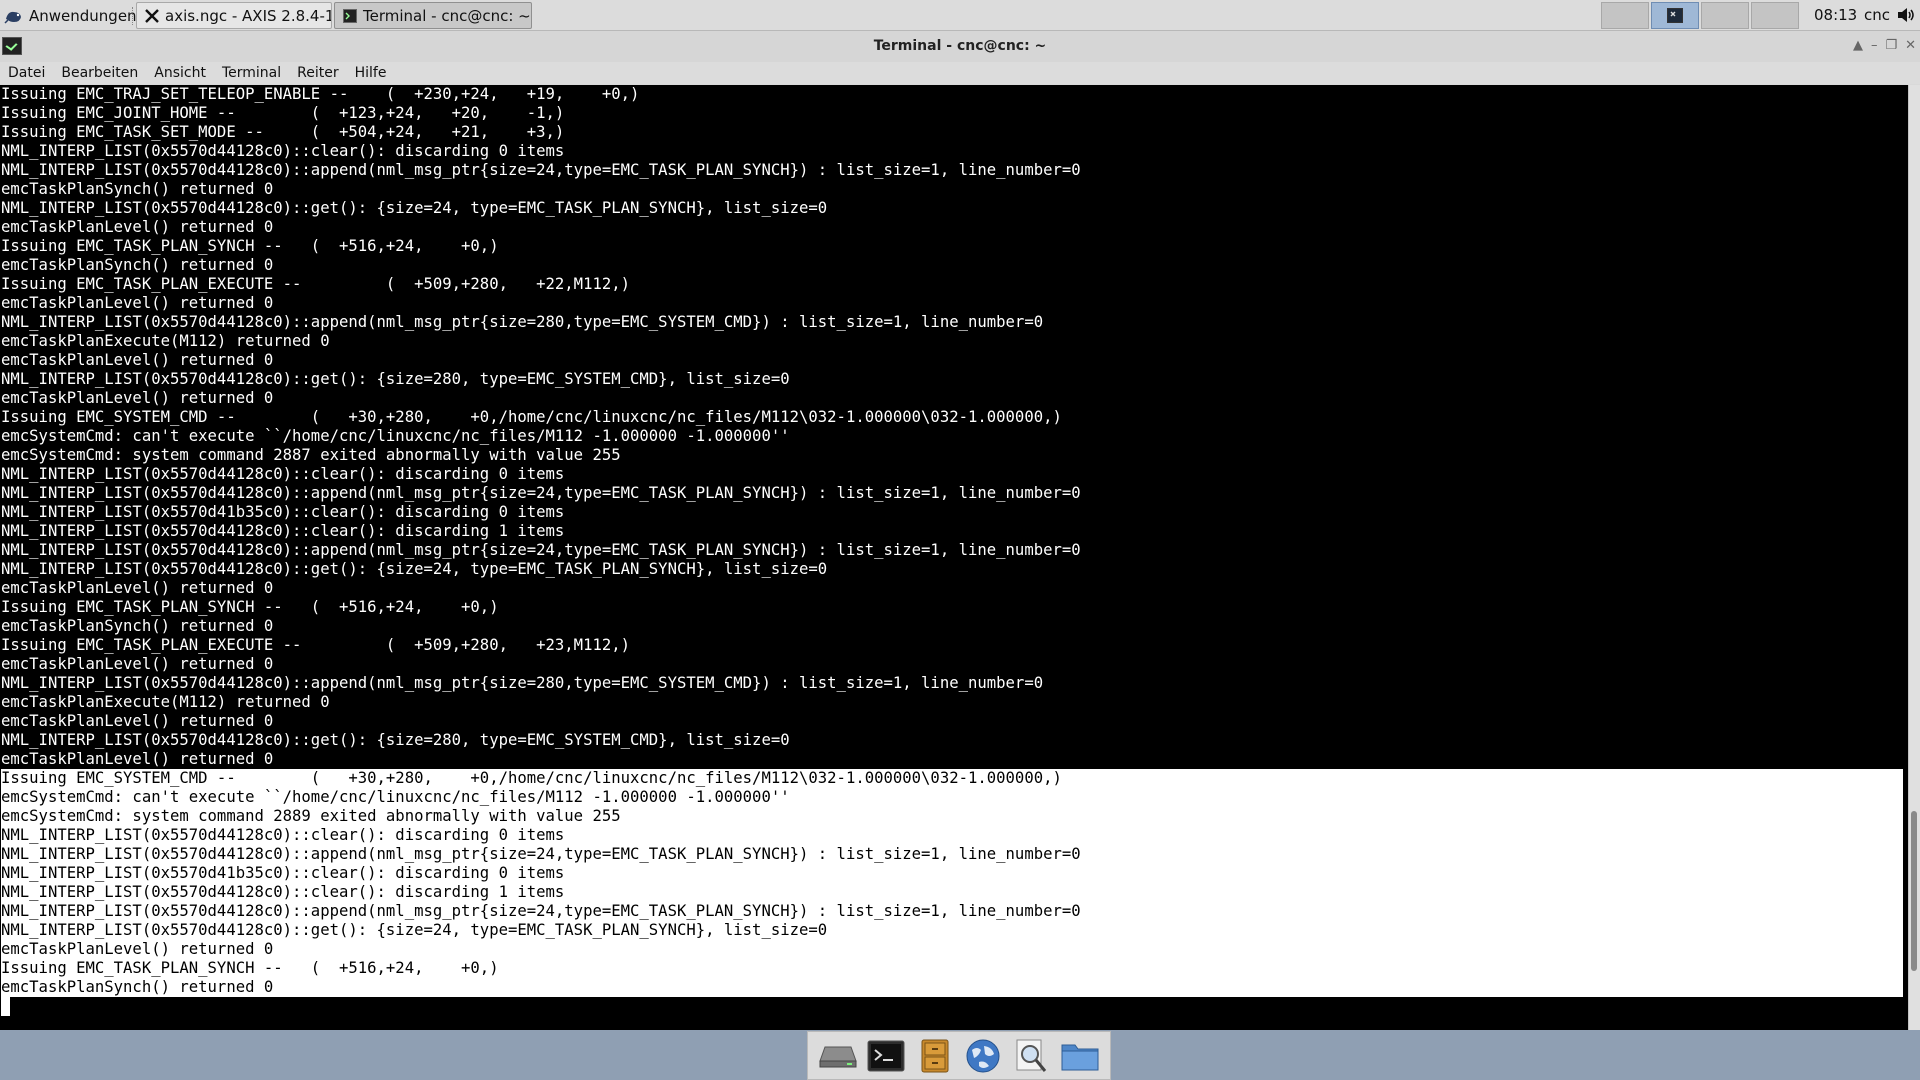  What do you see at coordinates (959, 1055) in the screenshot?
I see `dock` at bounding box center [959, 1055].